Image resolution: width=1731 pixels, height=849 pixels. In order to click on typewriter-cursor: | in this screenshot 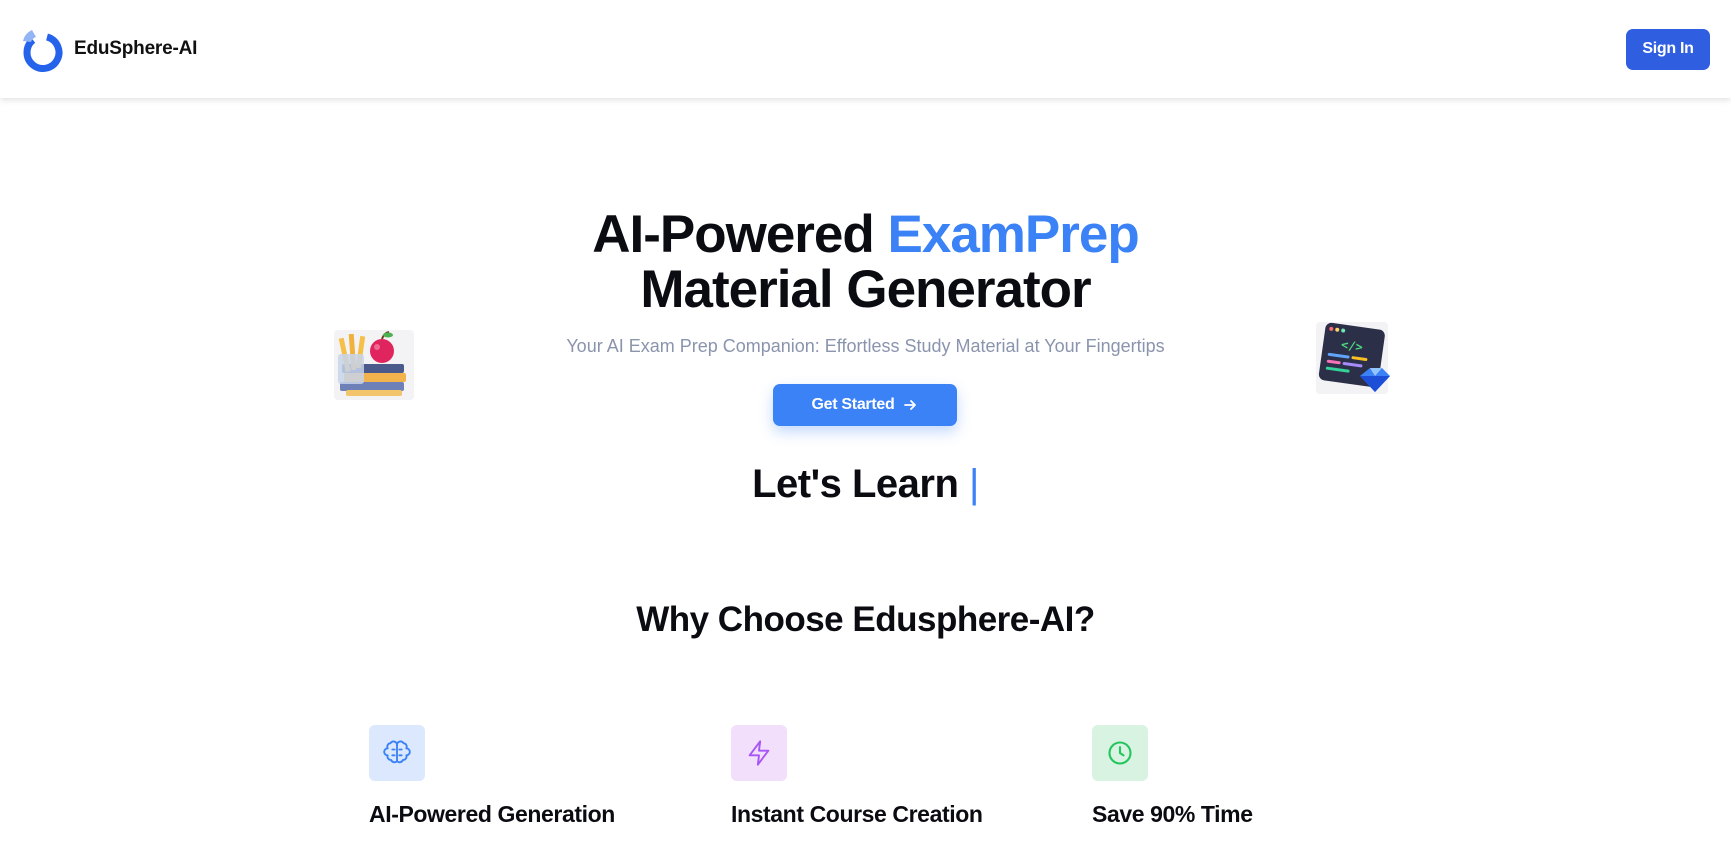, I will do `click(974, 484)`.